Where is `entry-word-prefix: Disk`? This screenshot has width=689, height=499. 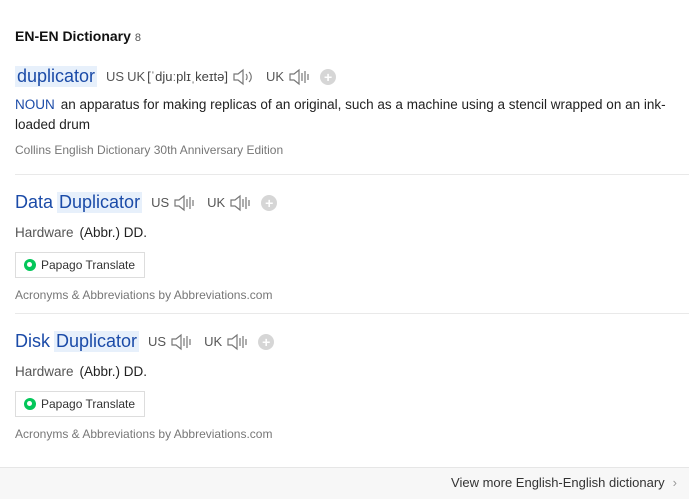 entry-word-prefix: Disk is located at coordinates (32, 341).